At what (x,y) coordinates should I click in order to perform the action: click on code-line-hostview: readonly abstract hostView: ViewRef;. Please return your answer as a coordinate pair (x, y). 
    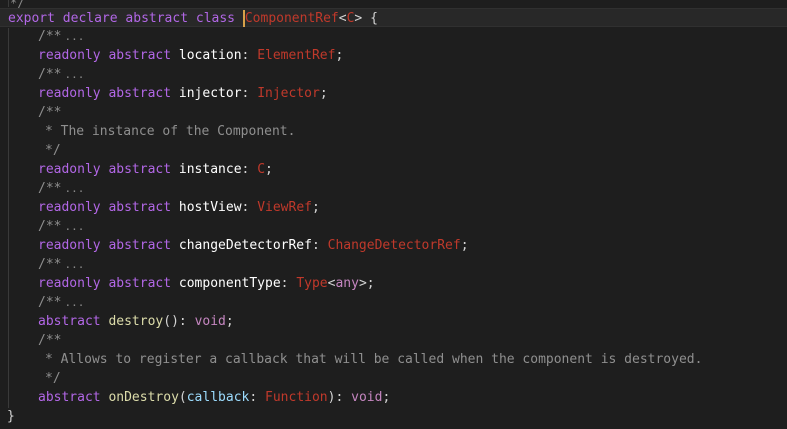
    Looking at the image, I should click on (393, 207).